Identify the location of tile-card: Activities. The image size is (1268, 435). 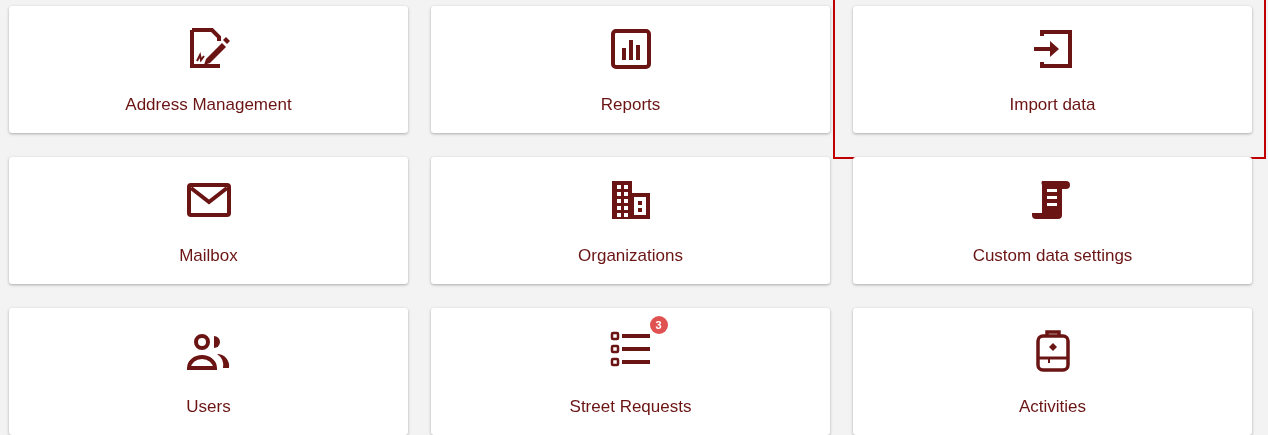
(1052, 371).